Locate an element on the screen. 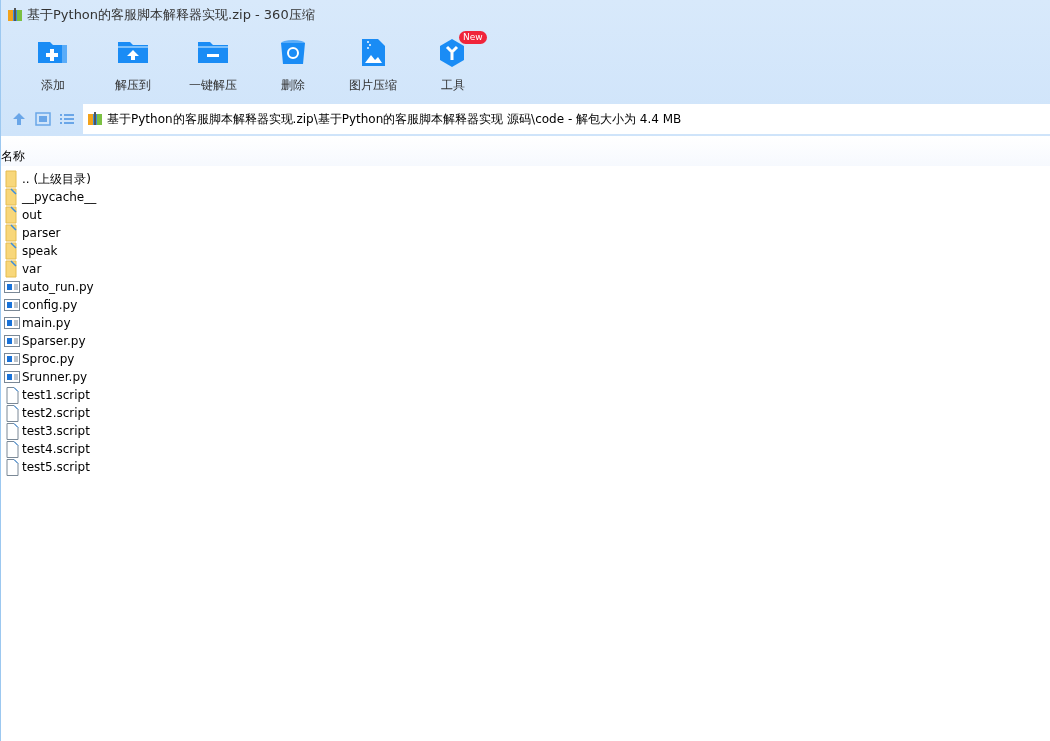 Image resolution: width=1050 pixels, height=741 pixels. file-row: test4.script is located at coordinates (525, 449).